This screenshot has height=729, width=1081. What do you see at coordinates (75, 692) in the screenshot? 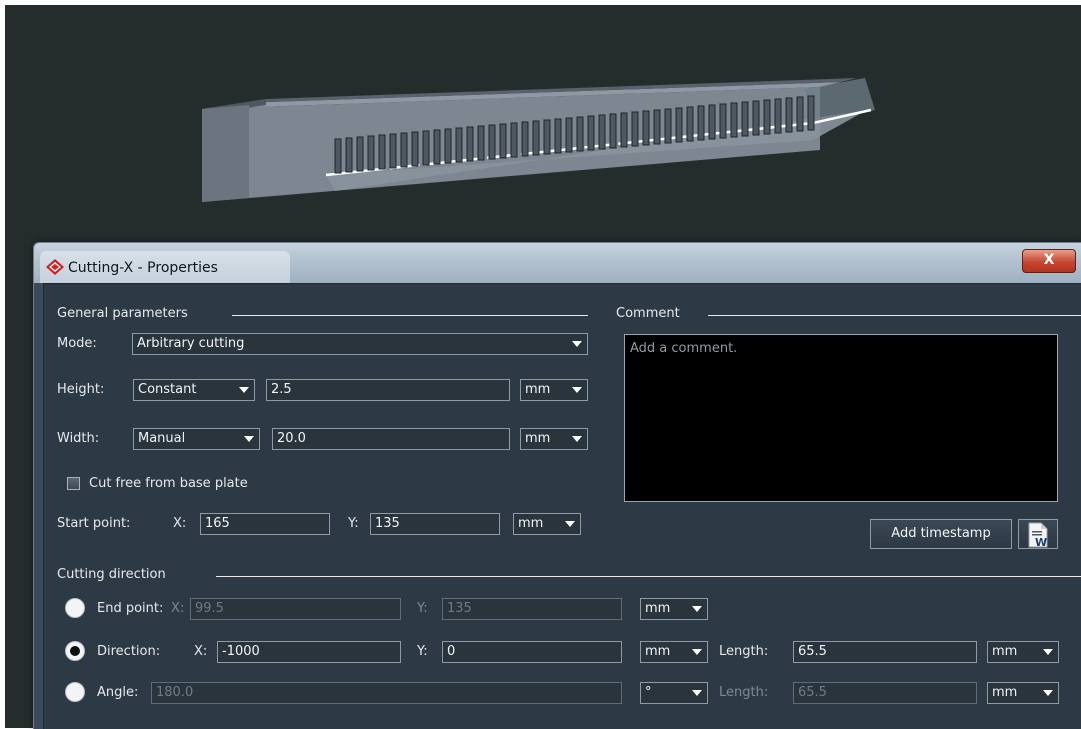
I see `angle-radio` at bounding box center [75, 692].